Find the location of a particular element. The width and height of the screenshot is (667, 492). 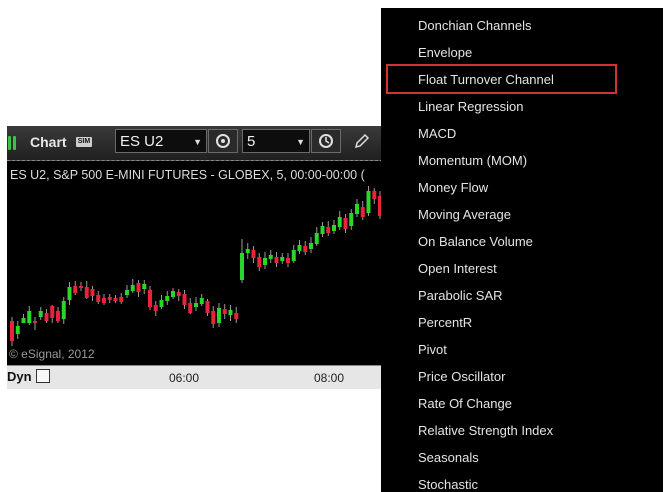

chart-title: Chart is located at coordinates (48, 142).